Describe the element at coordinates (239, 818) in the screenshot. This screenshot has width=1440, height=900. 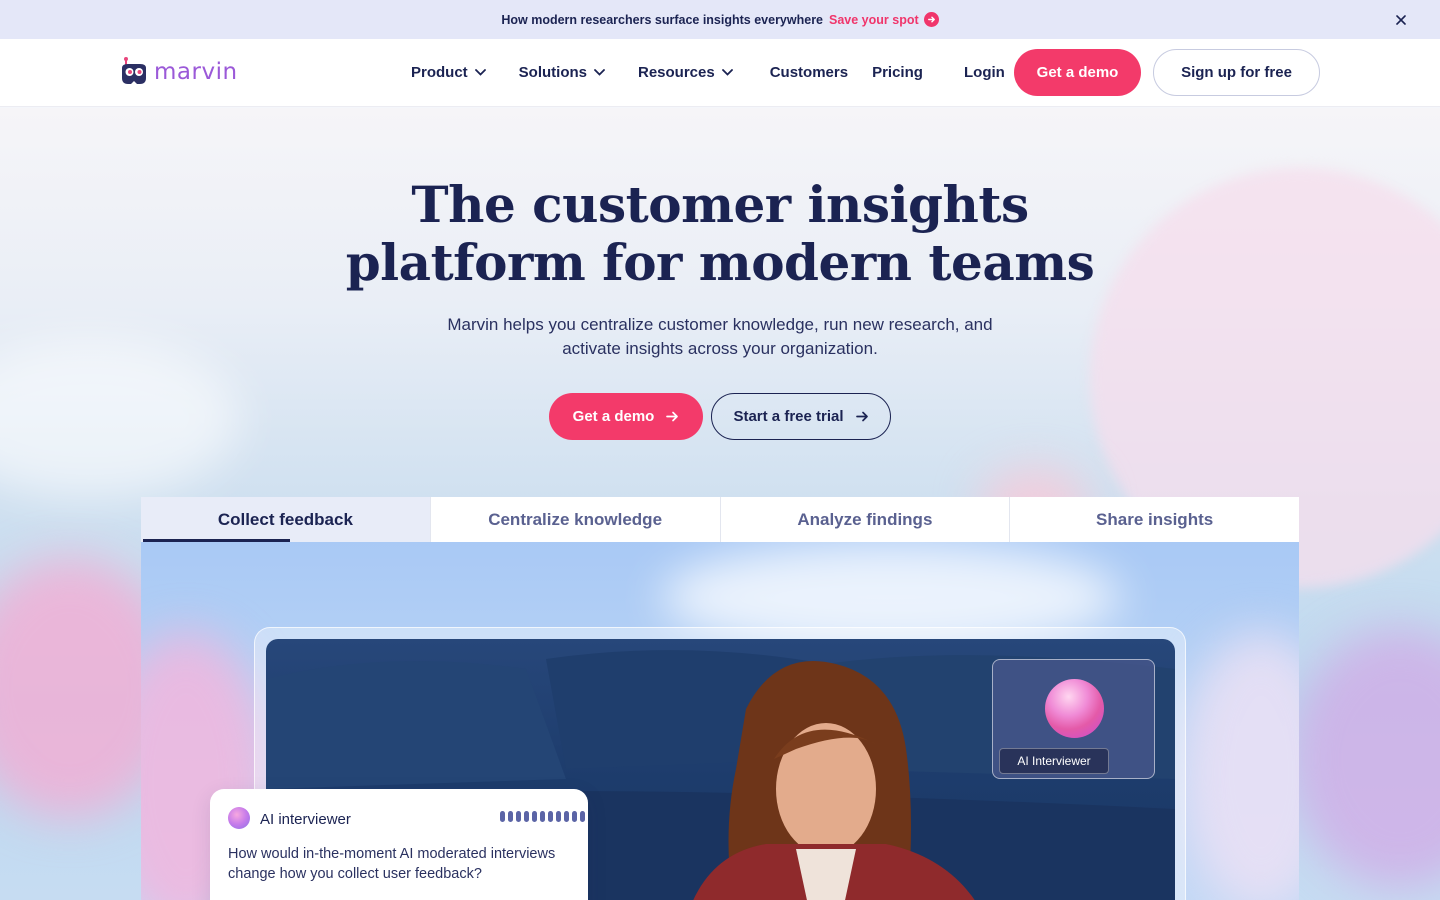
I see `ai-avatar-icon` at that location.